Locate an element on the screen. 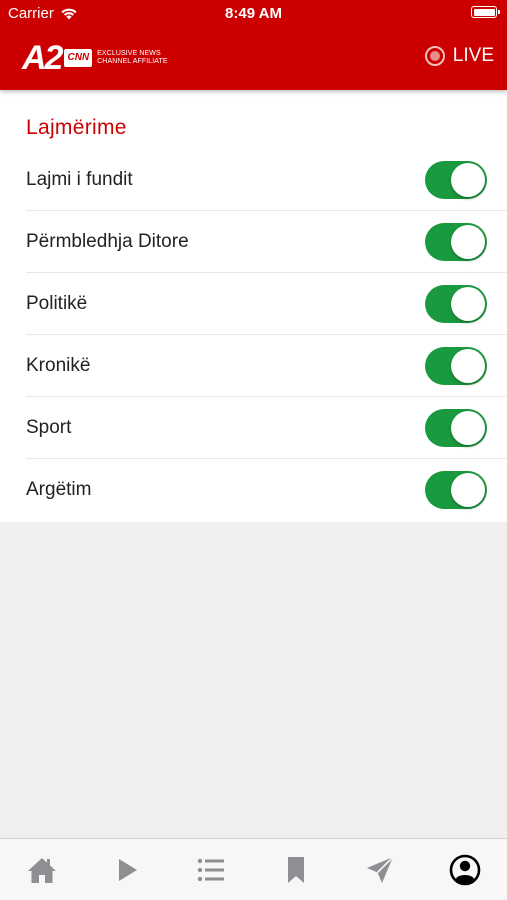 The image size is (507, 900). a2-cnn-logo: A2 CNN EXCLUSIVE NEWS CHANNEL AFFILIATE is located at coordinates (98, 58).